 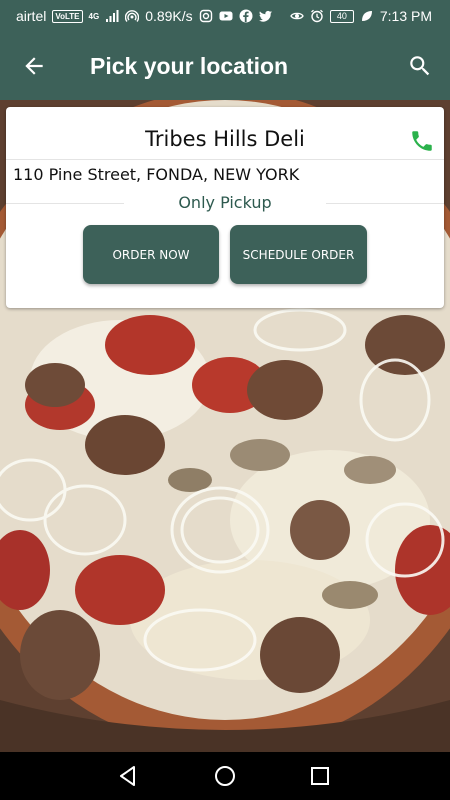 I want to click on battery-indicator: 40, so click(x=341, y=16).